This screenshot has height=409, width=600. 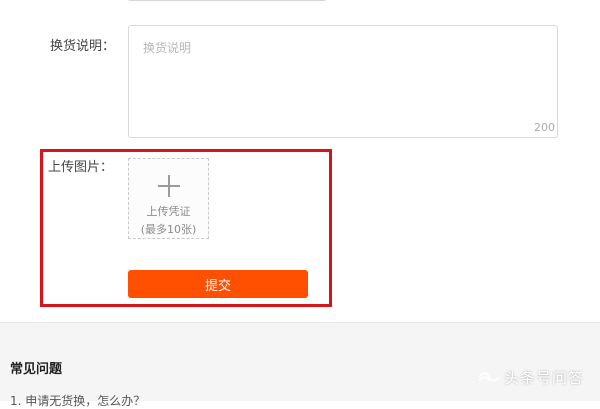 What do you see at coordinates (489, 377) in the screenshot?
I see `toutiao-logo-icon` at bounding box center [489, 377].